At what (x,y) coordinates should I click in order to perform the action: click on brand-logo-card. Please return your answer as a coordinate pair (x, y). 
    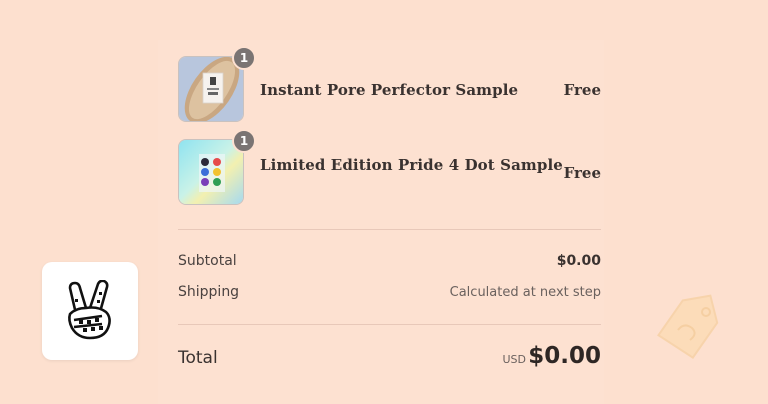
    Looking at the image, I should click on (90, 311).